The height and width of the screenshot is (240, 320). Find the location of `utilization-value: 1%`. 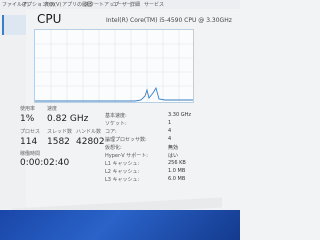

utilization-value: 1% is located at coordinates (27, 119).